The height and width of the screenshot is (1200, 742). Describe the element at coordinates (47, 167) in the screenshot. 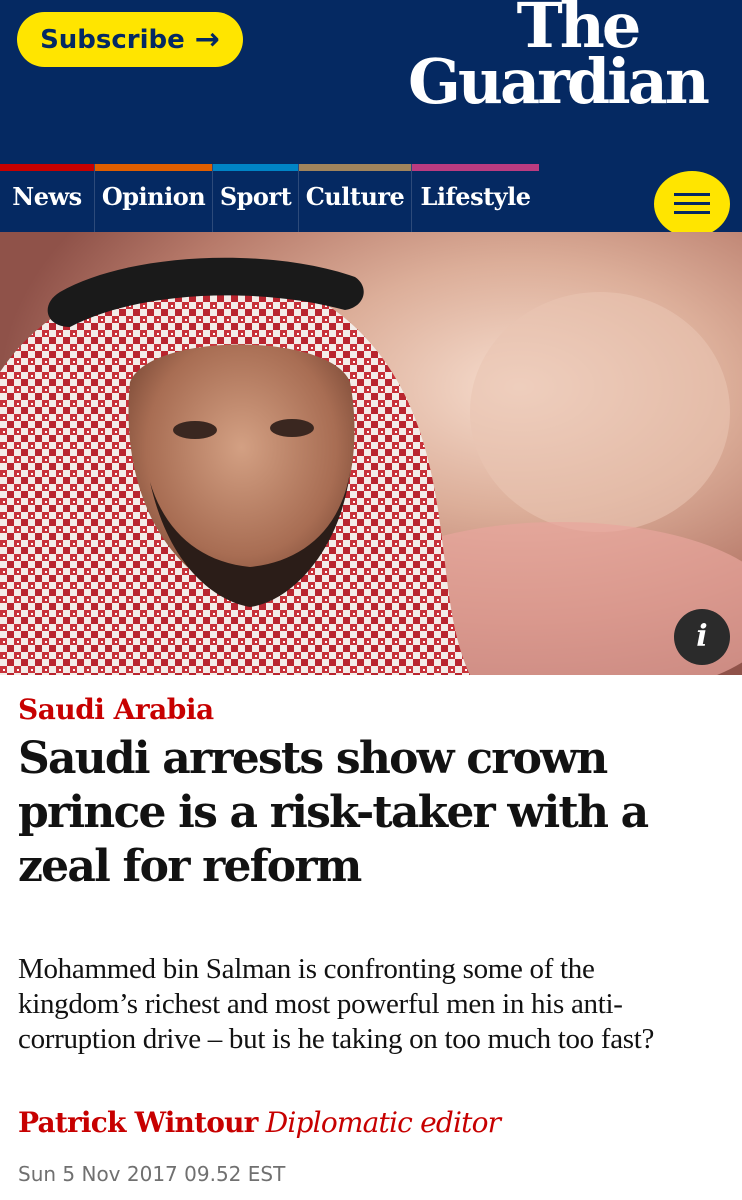

I see `pillar-news-stripe` at that location.